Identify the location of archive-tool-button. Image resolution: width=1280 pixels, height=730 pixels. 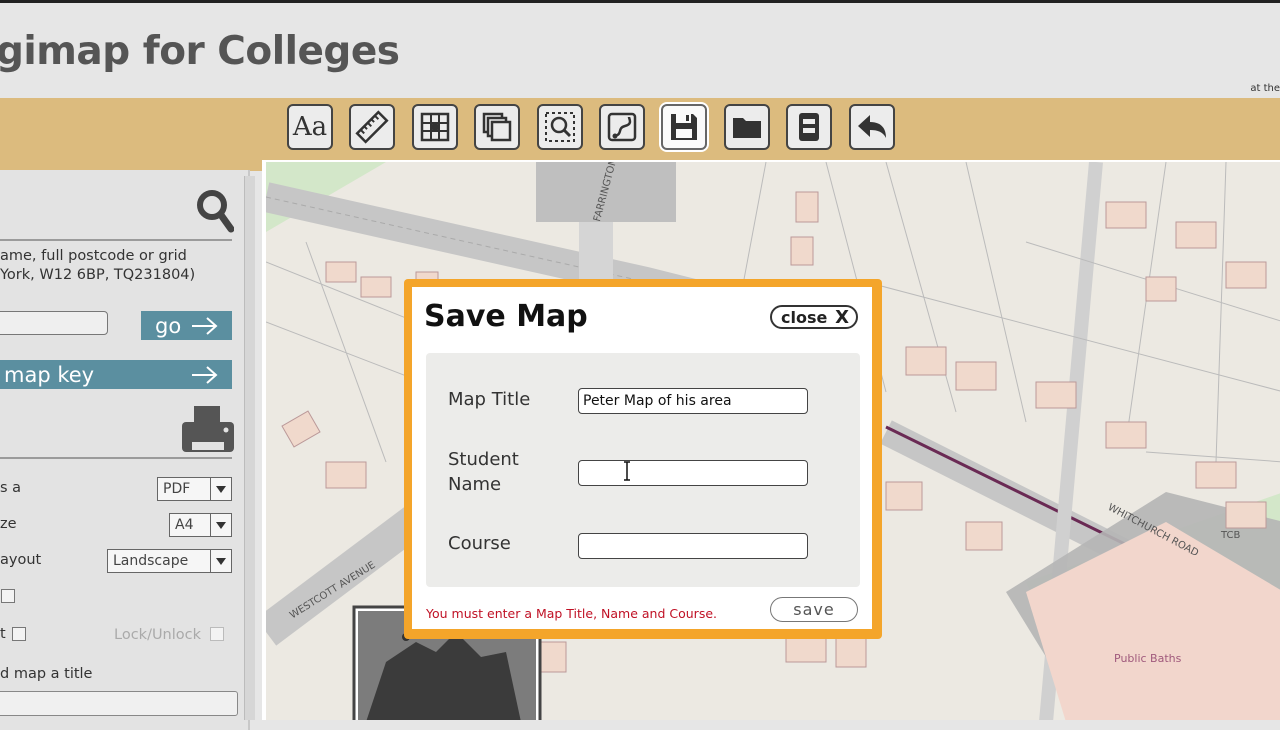
(809, 127).